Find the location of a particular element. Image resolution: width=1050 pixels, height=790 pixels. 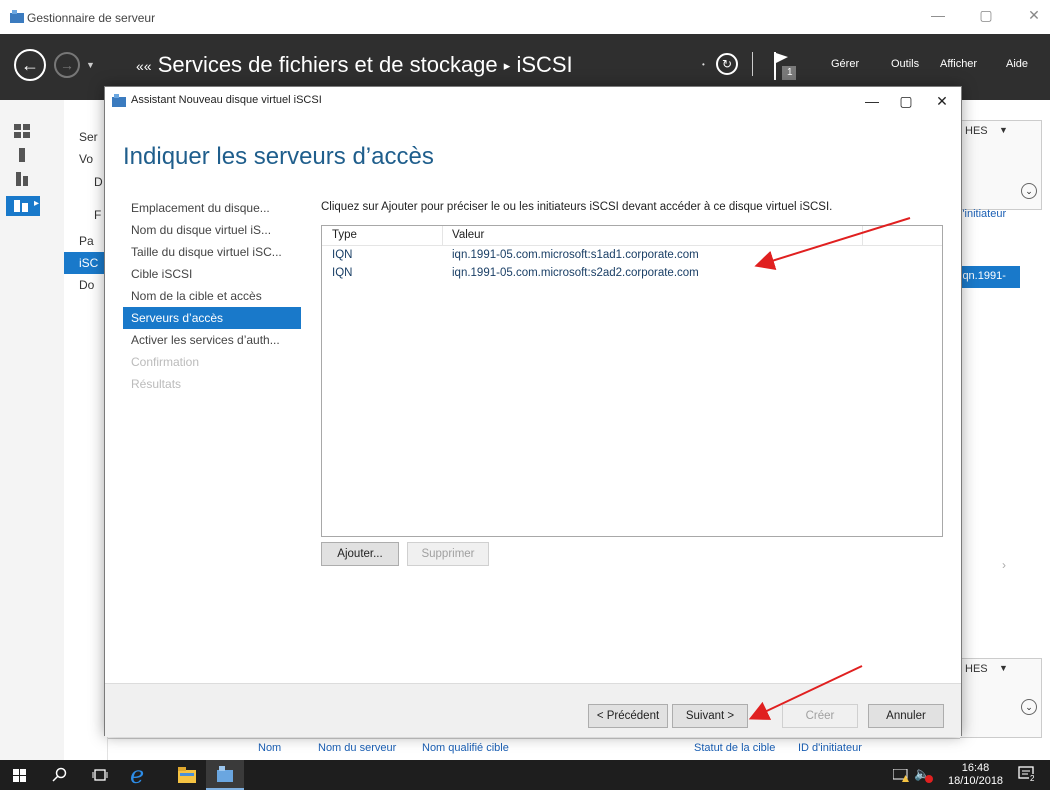

refresh-icon: ↻ is located at coordinates (727, 64).